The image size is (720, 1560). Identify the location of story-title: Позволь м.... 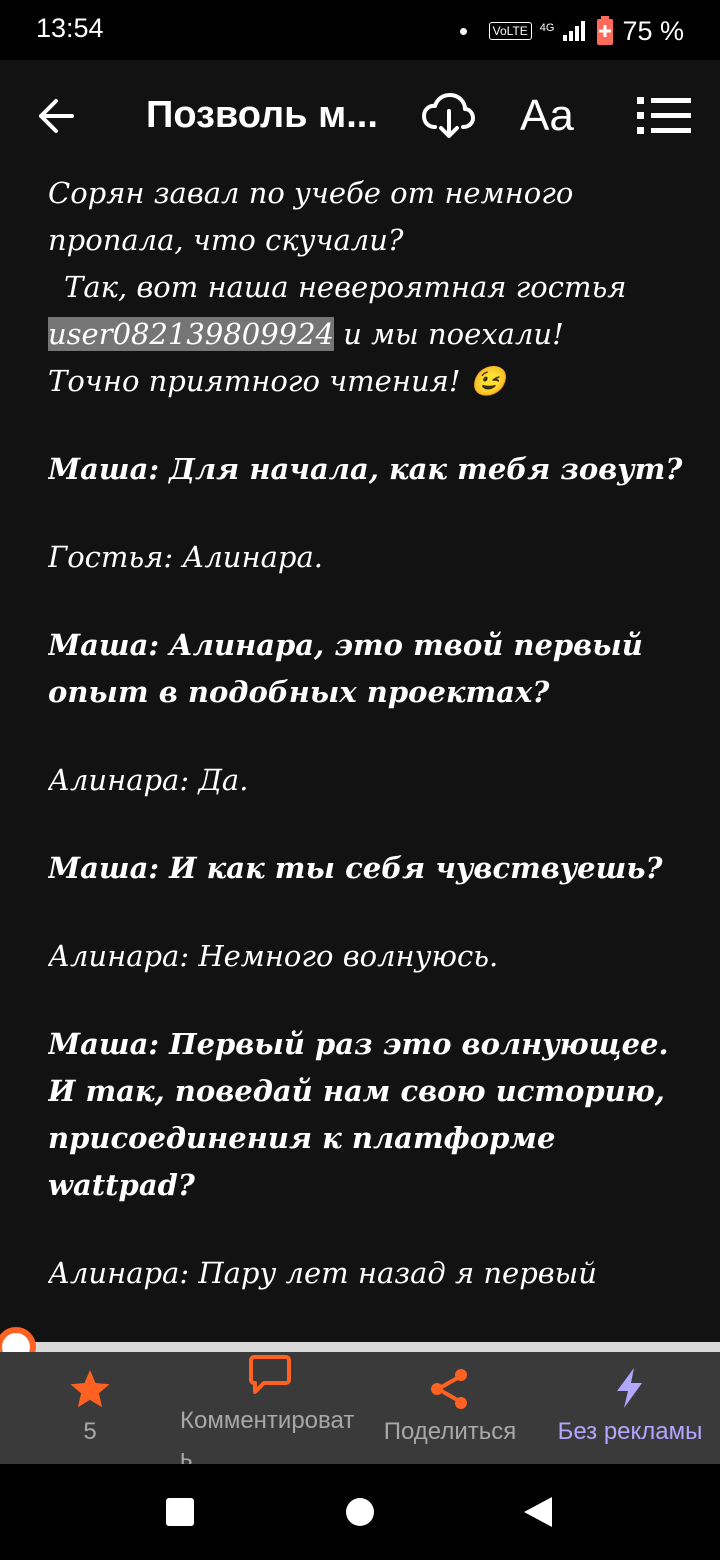
(262, 115).